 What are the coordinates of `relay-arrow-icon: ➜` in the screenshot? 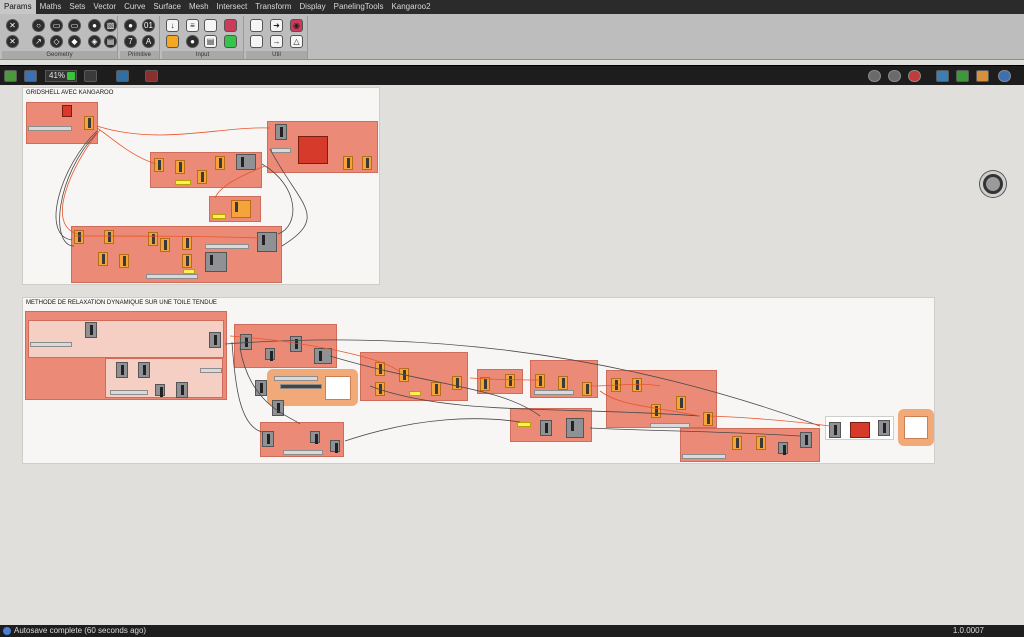 It's located at (276, 25).